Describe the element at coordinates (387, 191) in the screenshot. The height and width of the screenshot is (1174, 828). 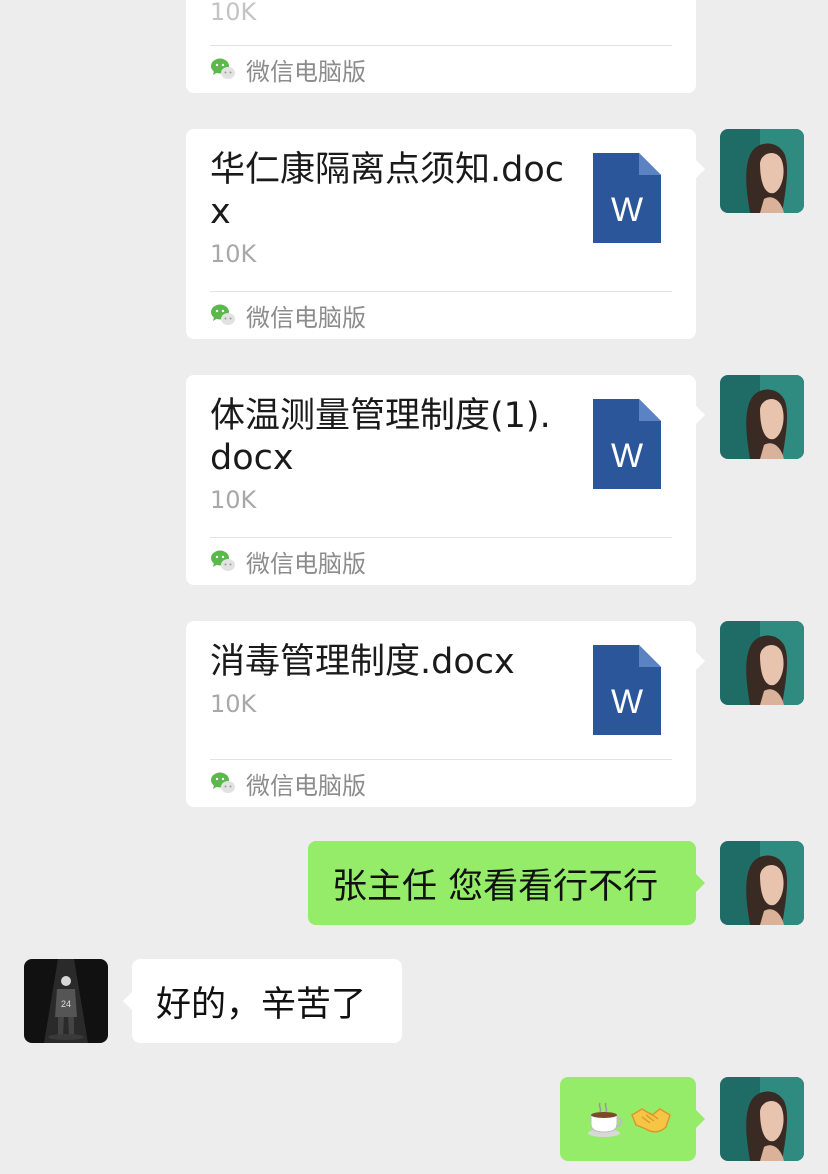
I see `file-name: 华仁康隔离点须知.docx` at that location.